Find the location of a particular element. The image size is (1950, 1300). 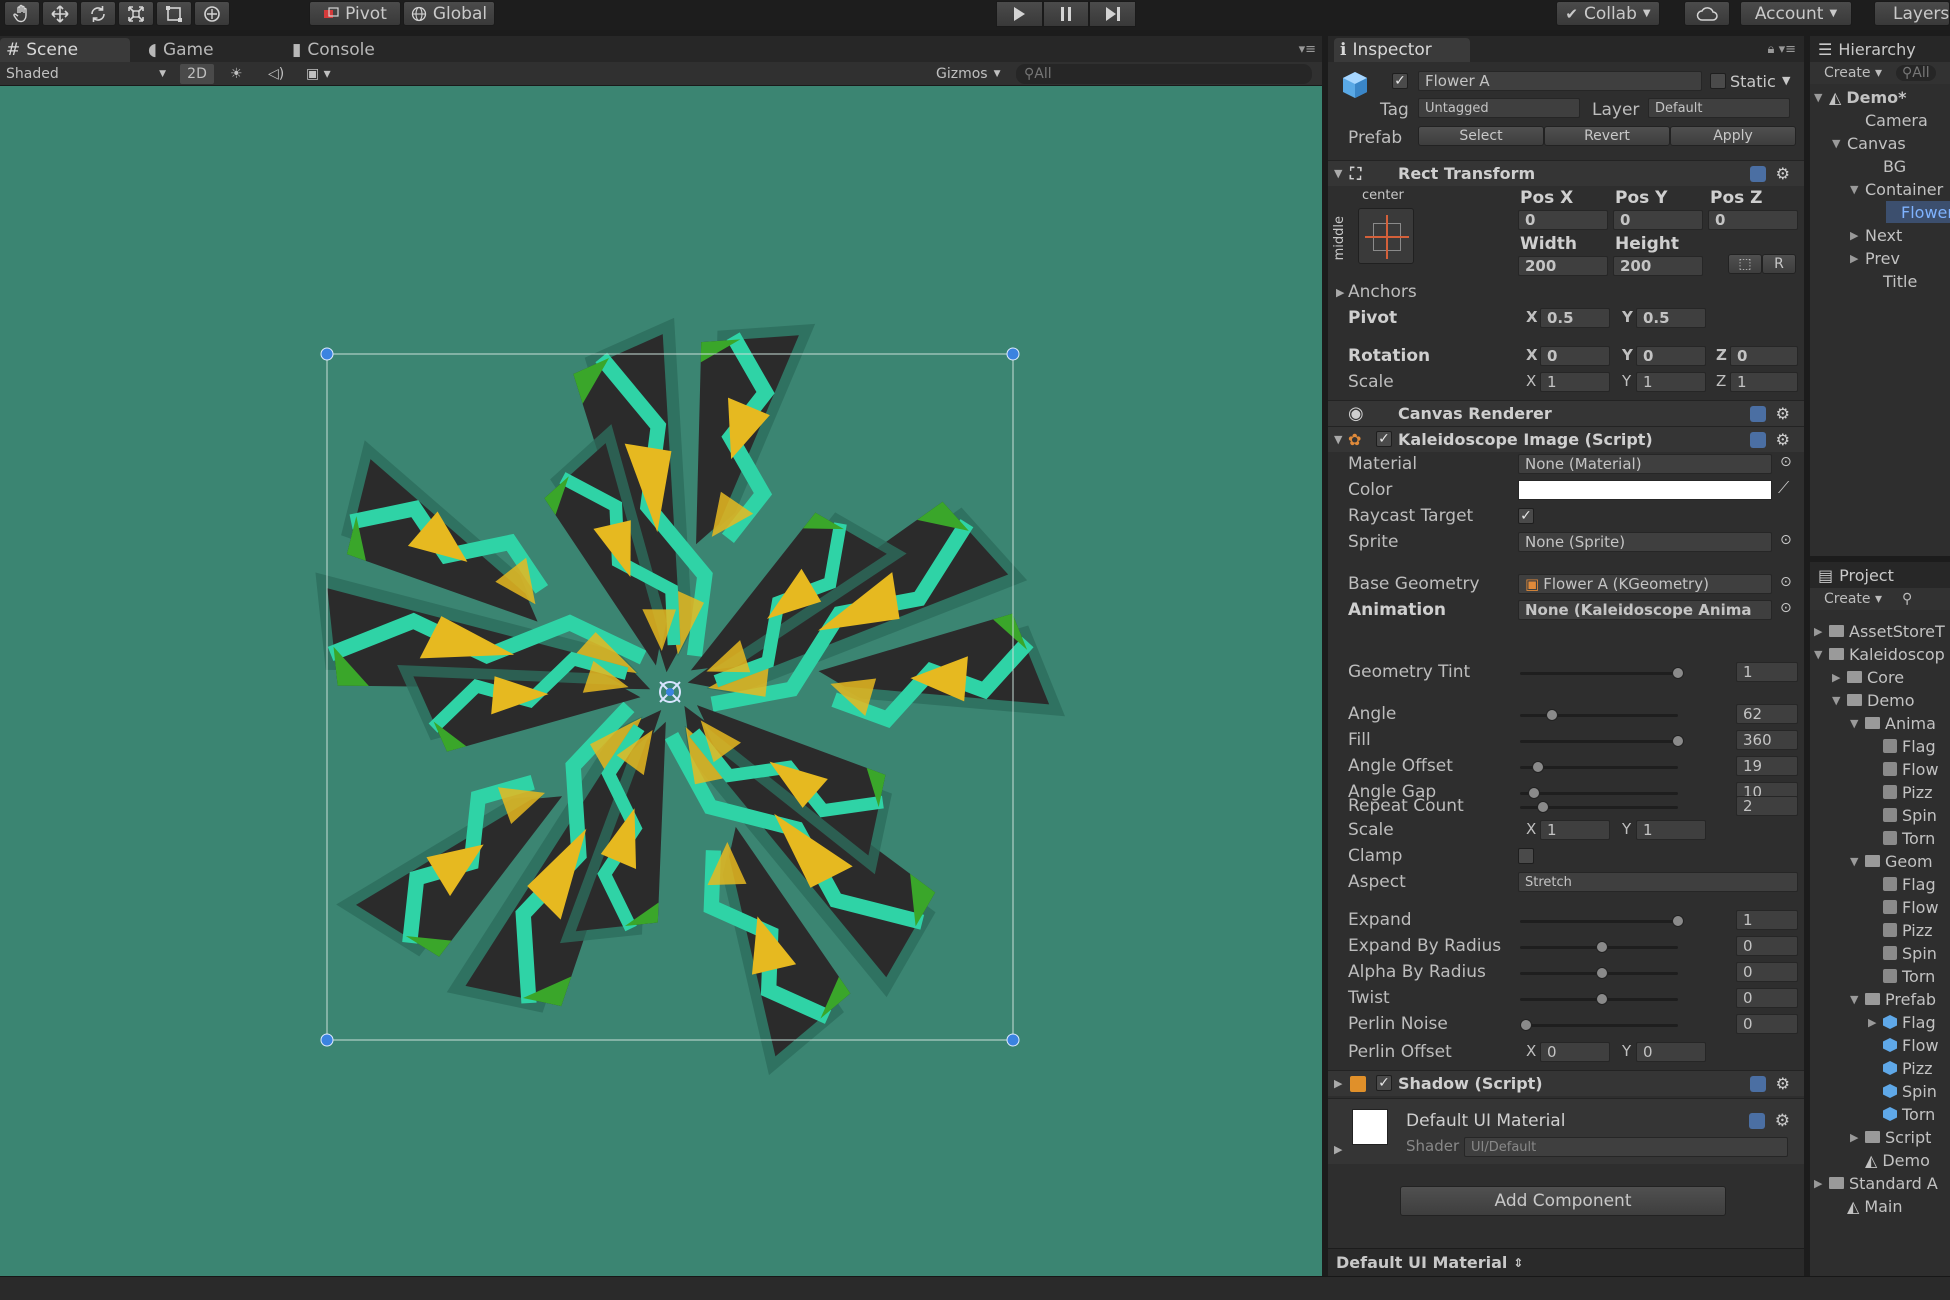

hierarchy-tree-item: Camera is located at coordinates (1889, 120).